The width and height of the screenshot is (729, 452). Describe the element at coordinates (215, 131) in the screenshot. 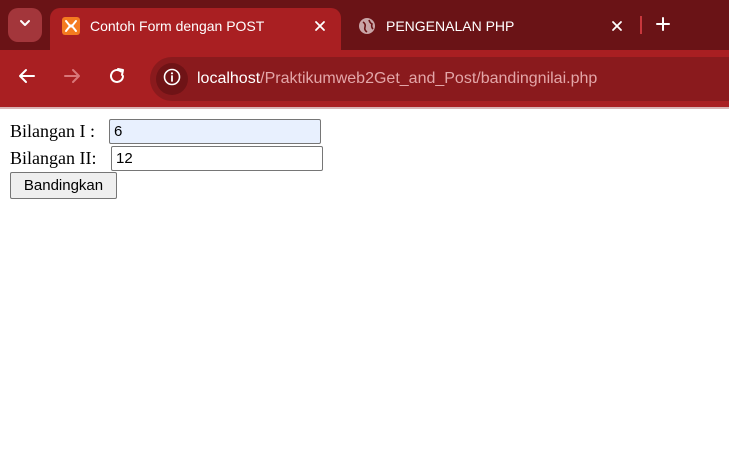

I see `bilangan-1-input` at that location.